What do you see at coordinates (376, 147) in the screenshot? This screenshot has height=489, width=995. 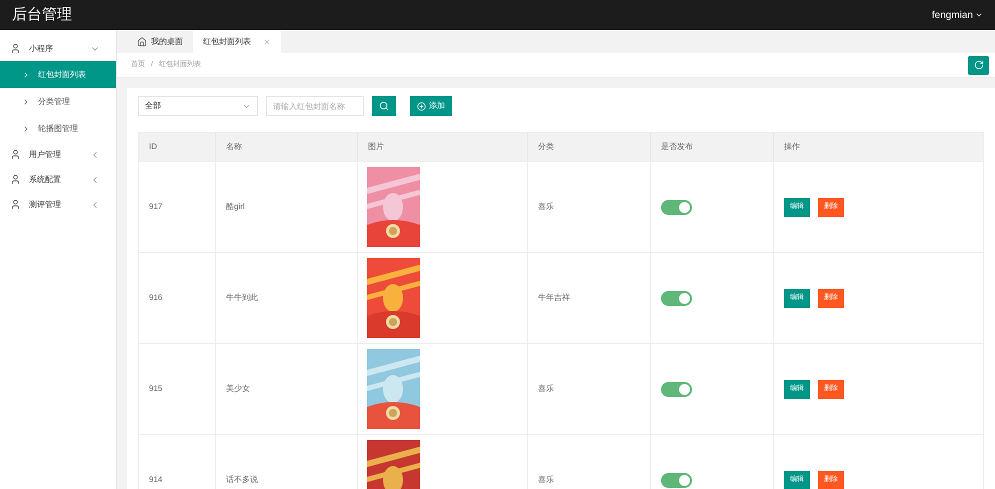 I see `column-header: 图片` at bounding box center [376, 147].